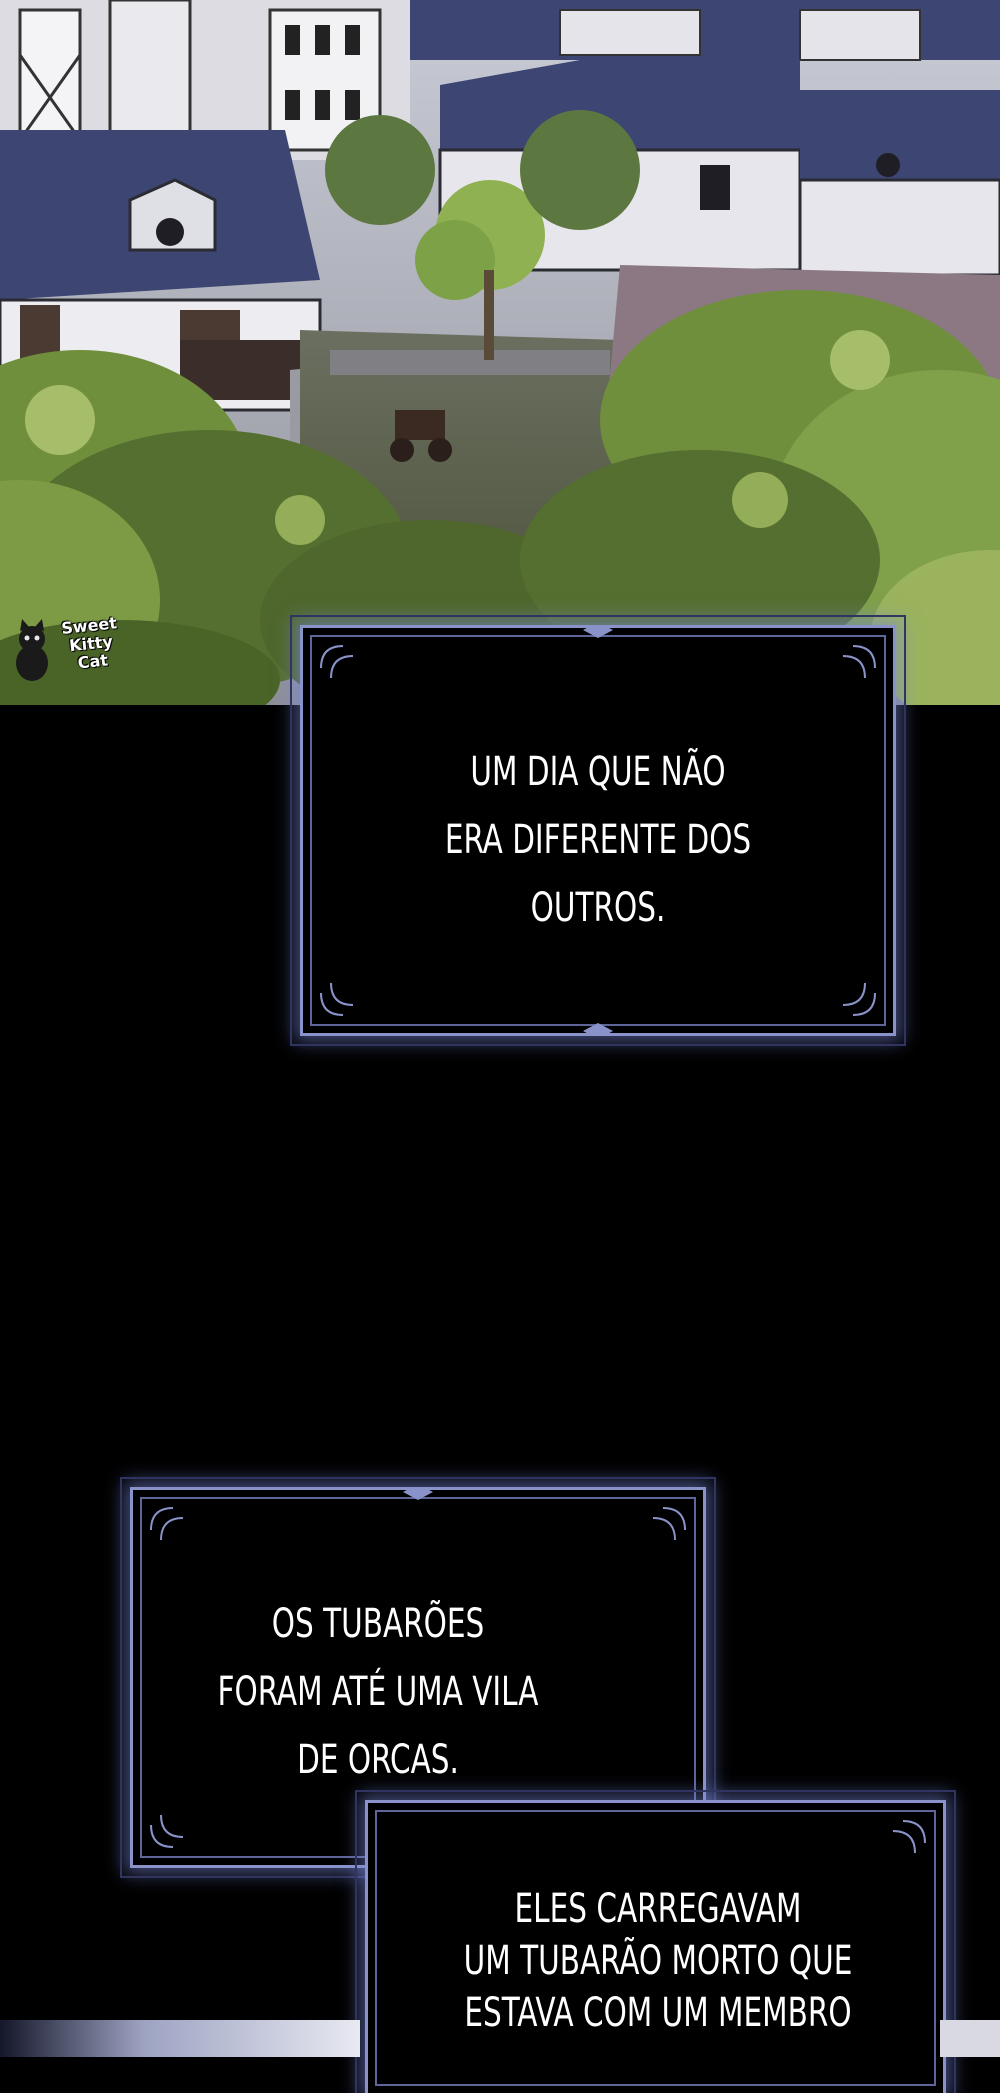  I want to click on watermark-brand: Sweet Kitty Cat, so click(89, 643).